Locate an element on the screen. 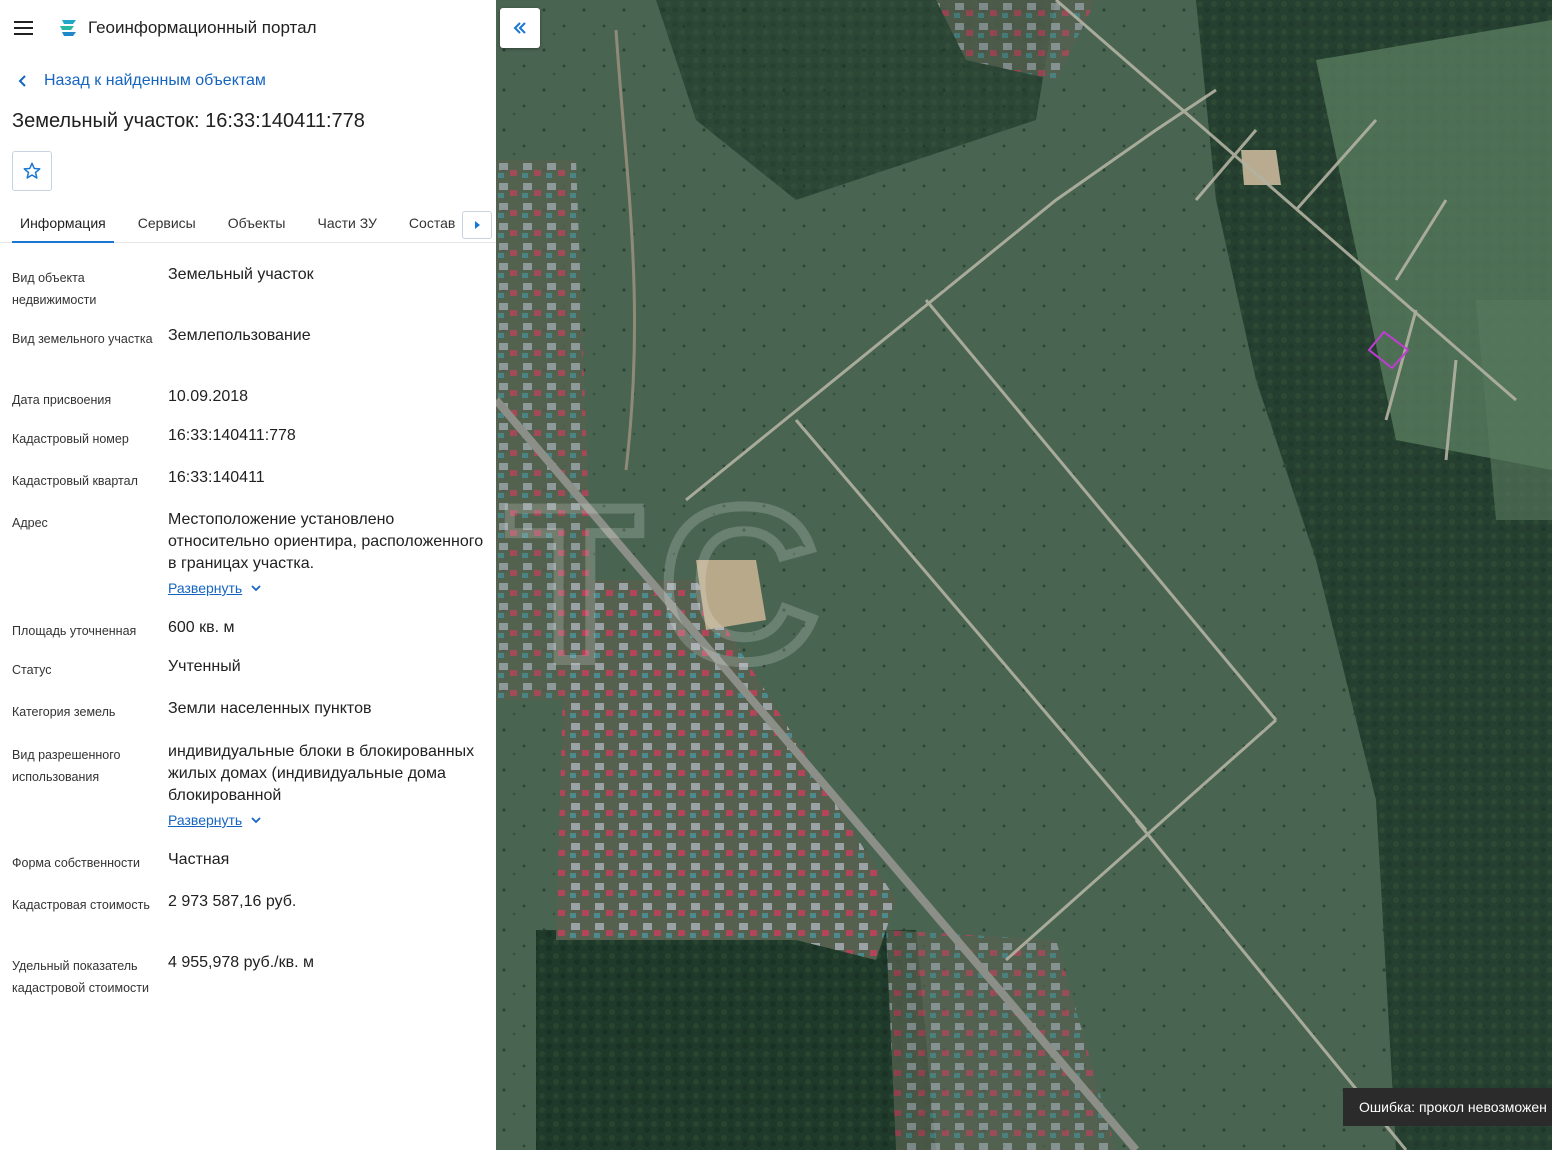  back-to-results-link: Назад к найденным объектам is located at coordinates (248, 81).